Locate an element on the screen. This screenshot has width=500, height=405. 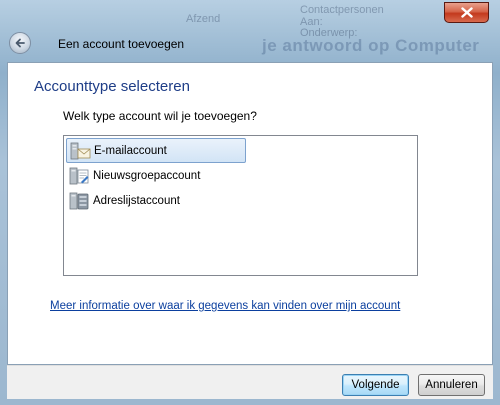
background-window-subtitle: Contactpersonen is located at coordinates (342, 10).